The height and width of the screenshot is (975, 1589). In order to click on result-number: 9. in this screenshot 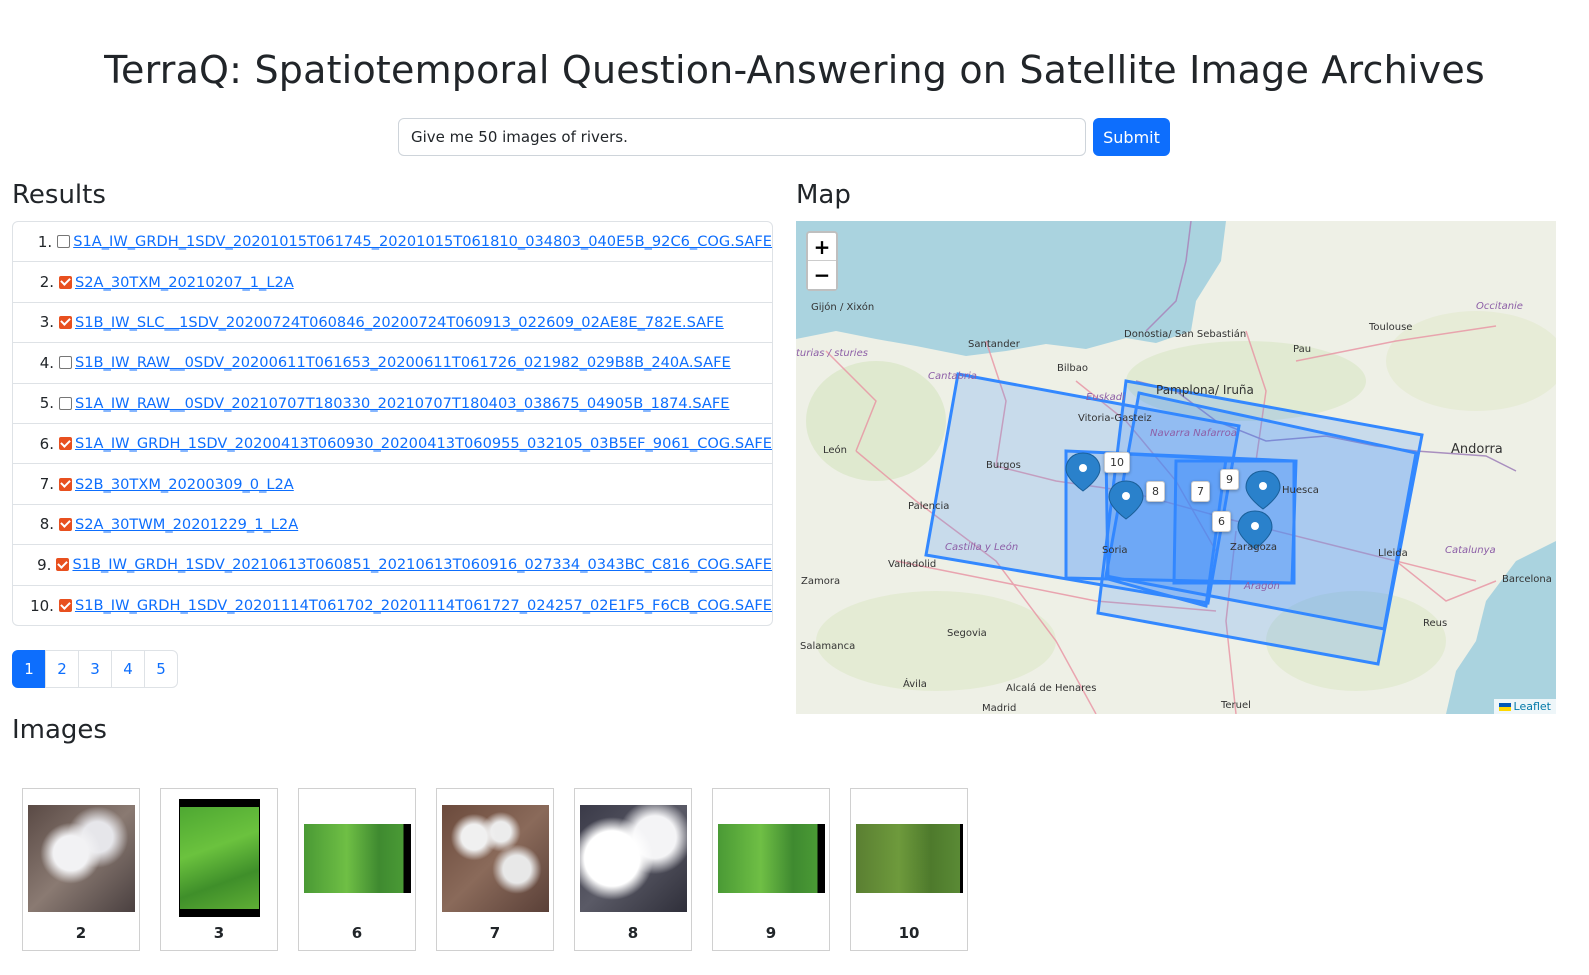, I will do `click(44, 564)`.